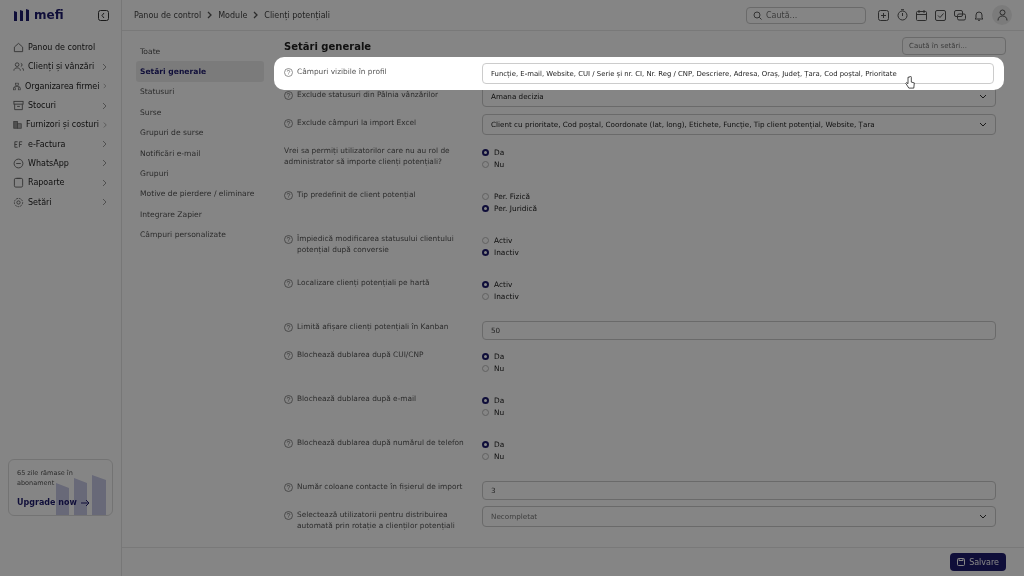 This screenshot has width=1024, height=576. What do you see at coordinates (18, 183) in the screenshot?
I see `clipboard-icon` at bounding box center [18, 183].